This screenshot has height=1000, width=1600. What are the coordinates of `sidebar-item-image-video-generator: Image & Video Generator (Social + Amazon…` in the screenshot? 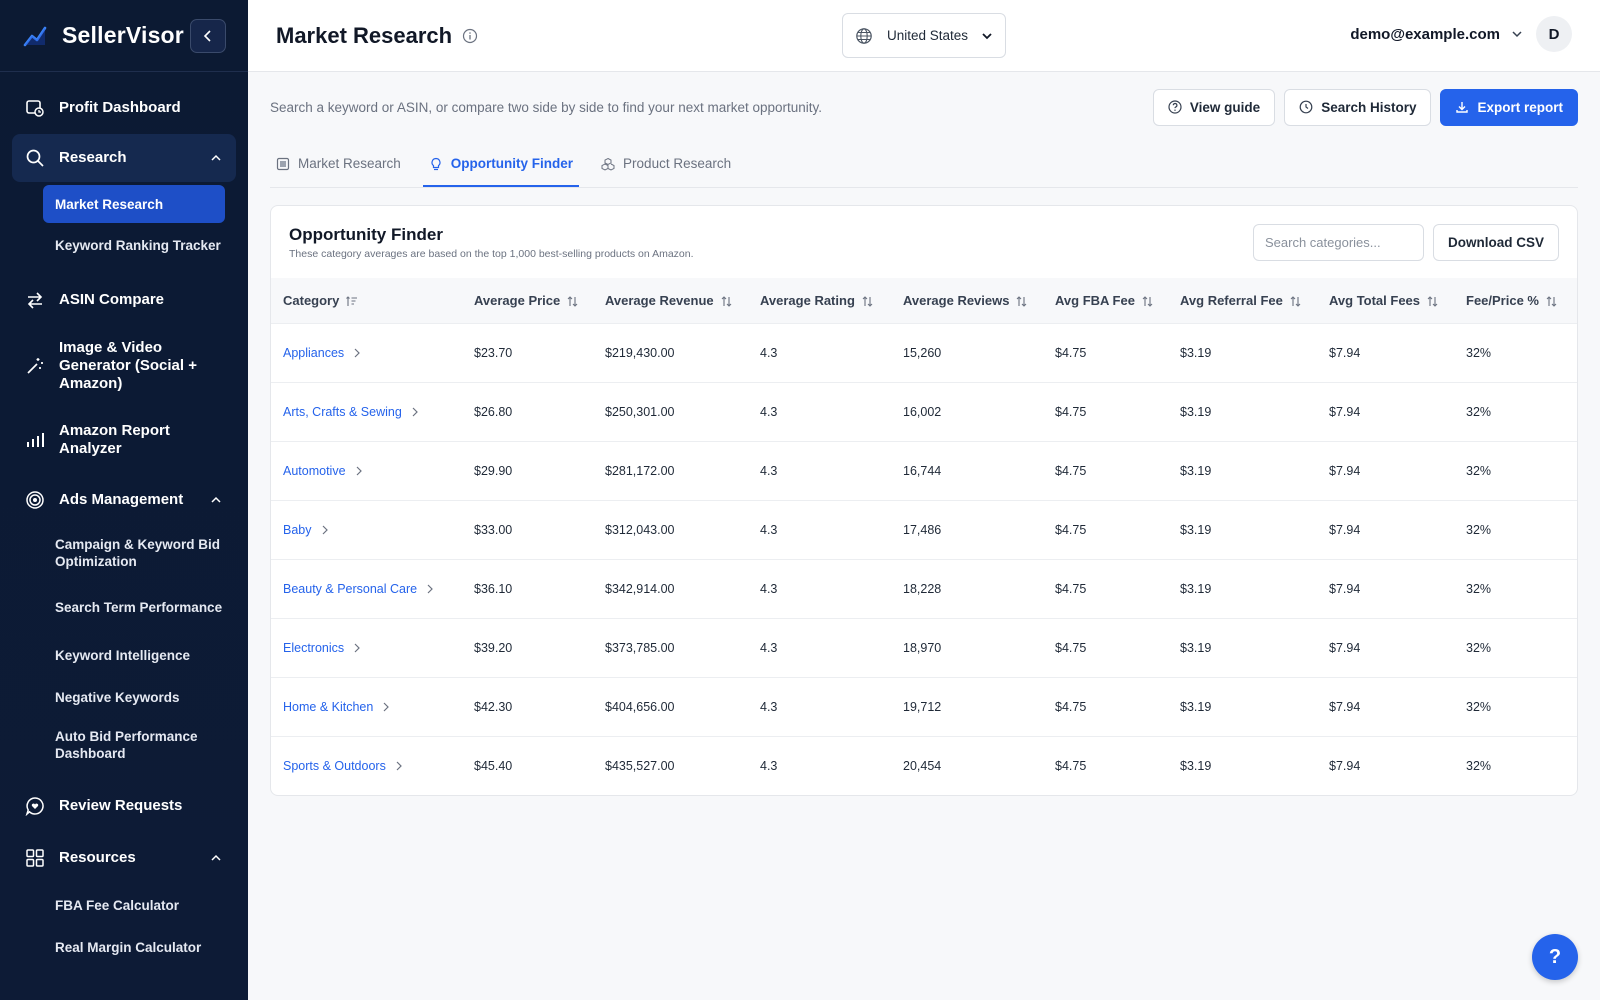 It's located at (124, 366).